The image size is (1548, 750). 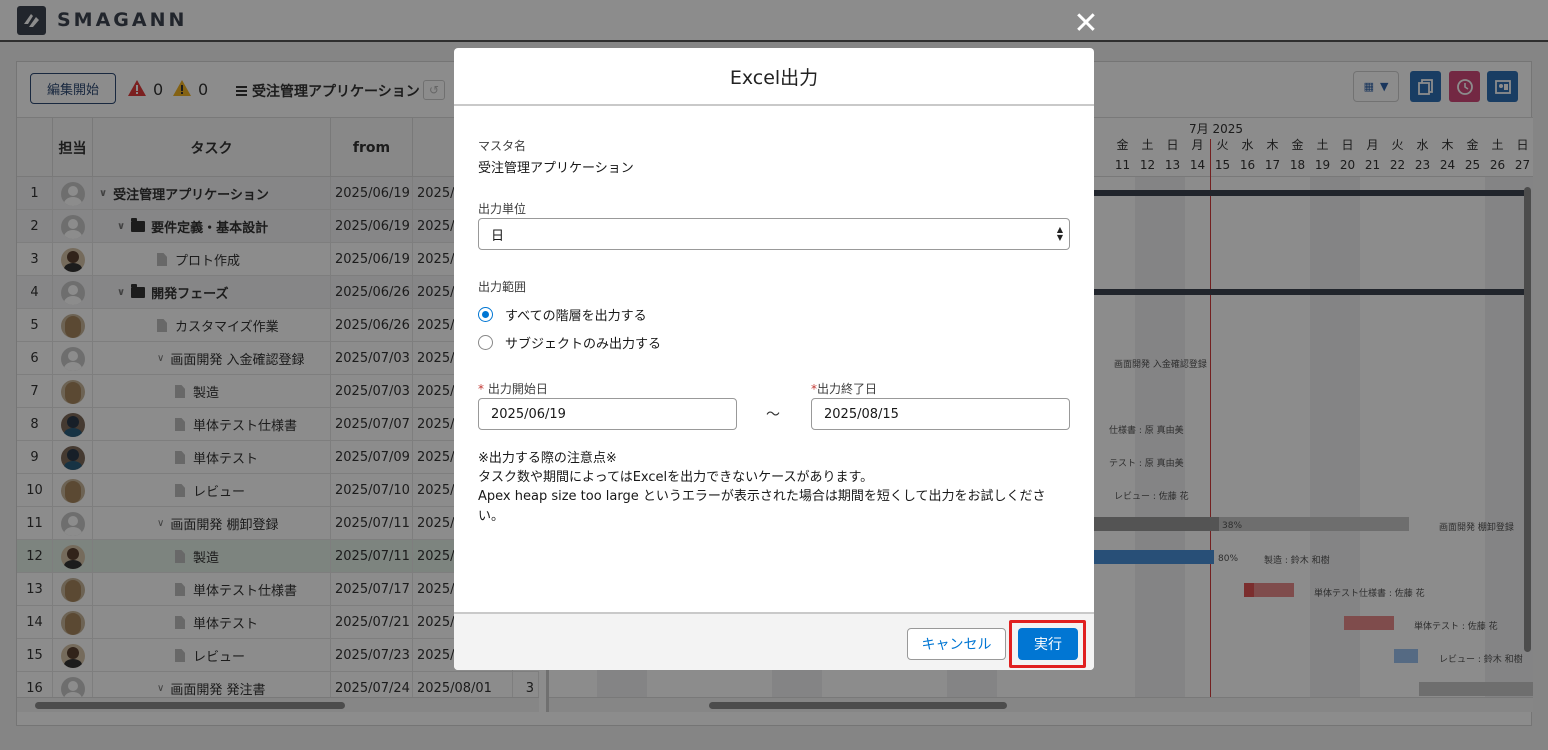 I want to click on note-title: ※出力する際の注意点※, so click(x=547, y=458).